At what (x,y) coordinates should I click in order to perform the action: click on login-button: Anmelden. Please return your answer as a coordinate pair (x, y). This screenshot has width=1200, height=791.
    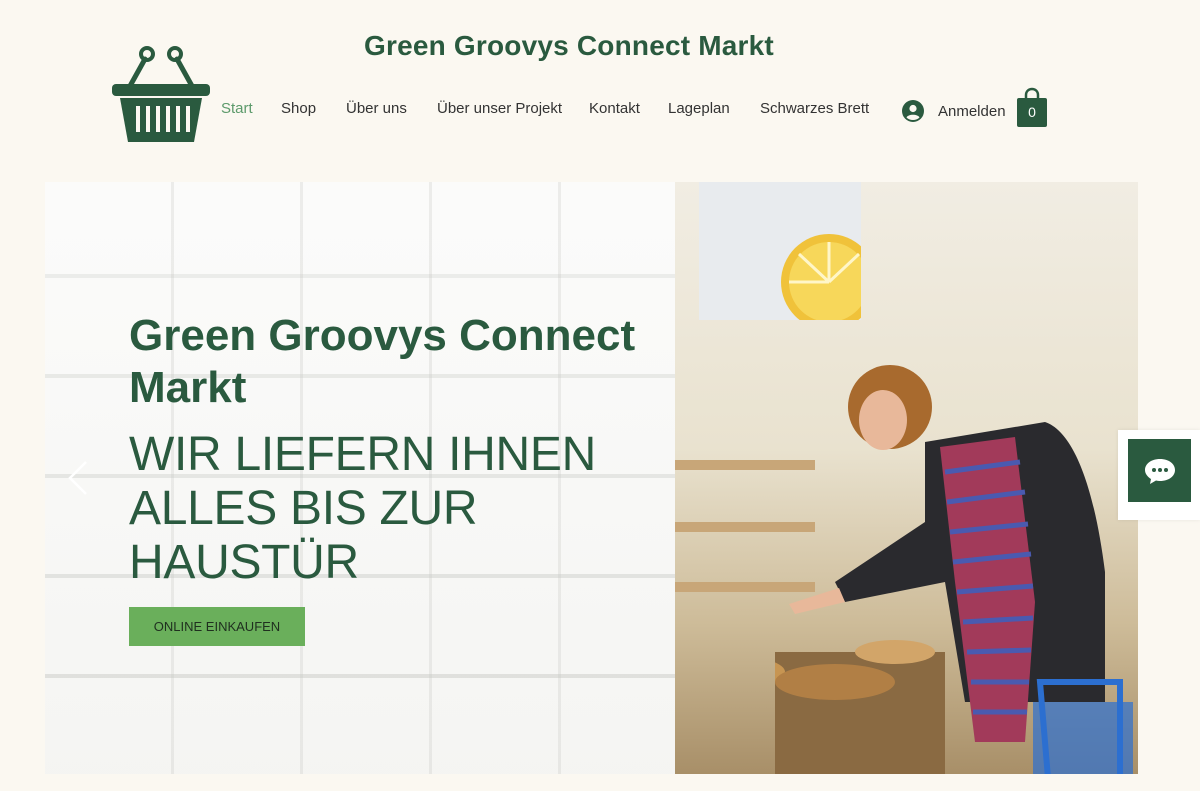
    Looking at the image, I should click on (954, 111).